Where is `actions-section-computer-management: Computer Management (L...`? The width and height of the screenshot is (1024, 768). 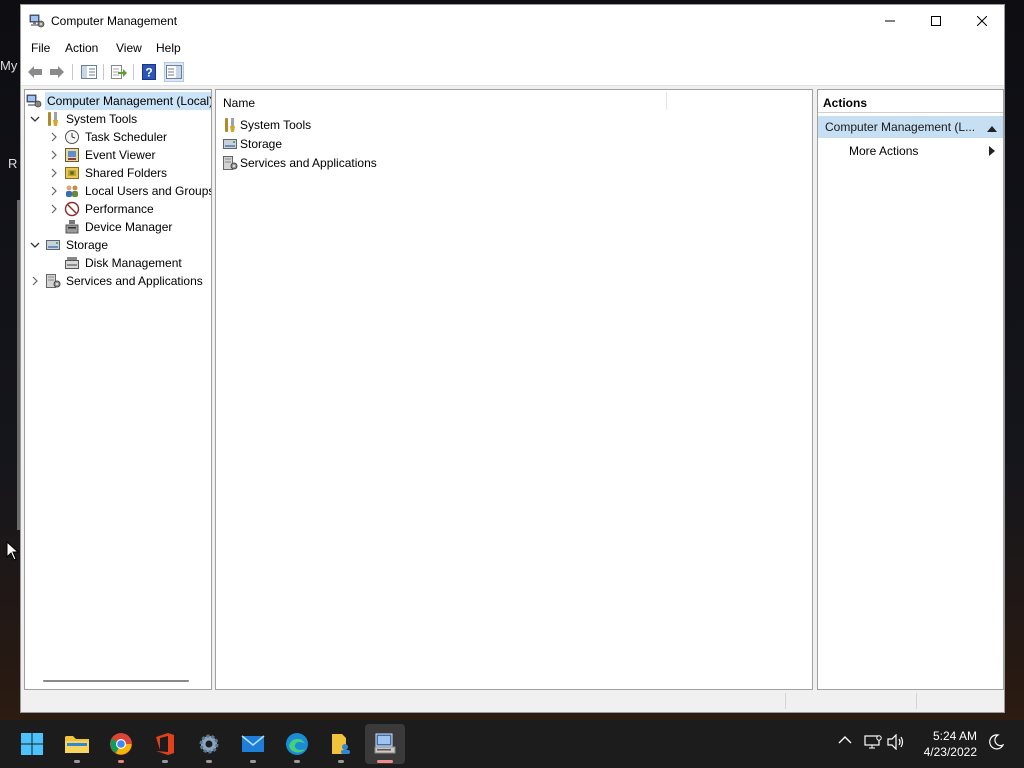 actions-section-computer-management: Computer Management (L... is located at coordinates (910, 127).